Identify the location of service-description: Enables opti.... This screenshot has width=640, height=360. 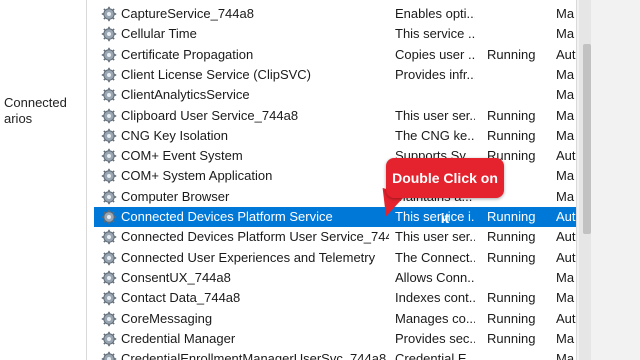
(435, 13).